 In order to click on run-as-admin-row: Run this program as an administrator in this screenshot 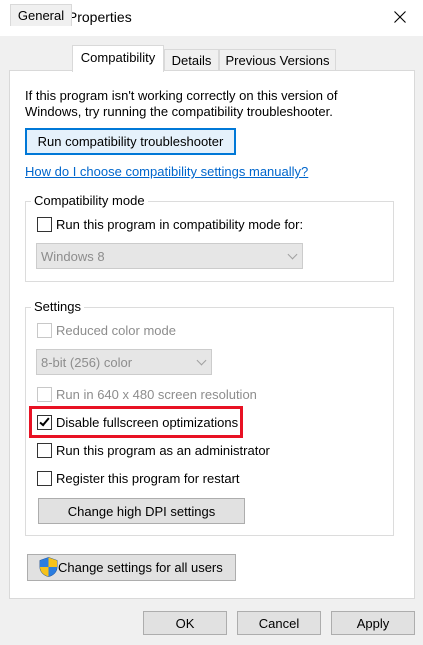, I will do `click(153, 450)`.